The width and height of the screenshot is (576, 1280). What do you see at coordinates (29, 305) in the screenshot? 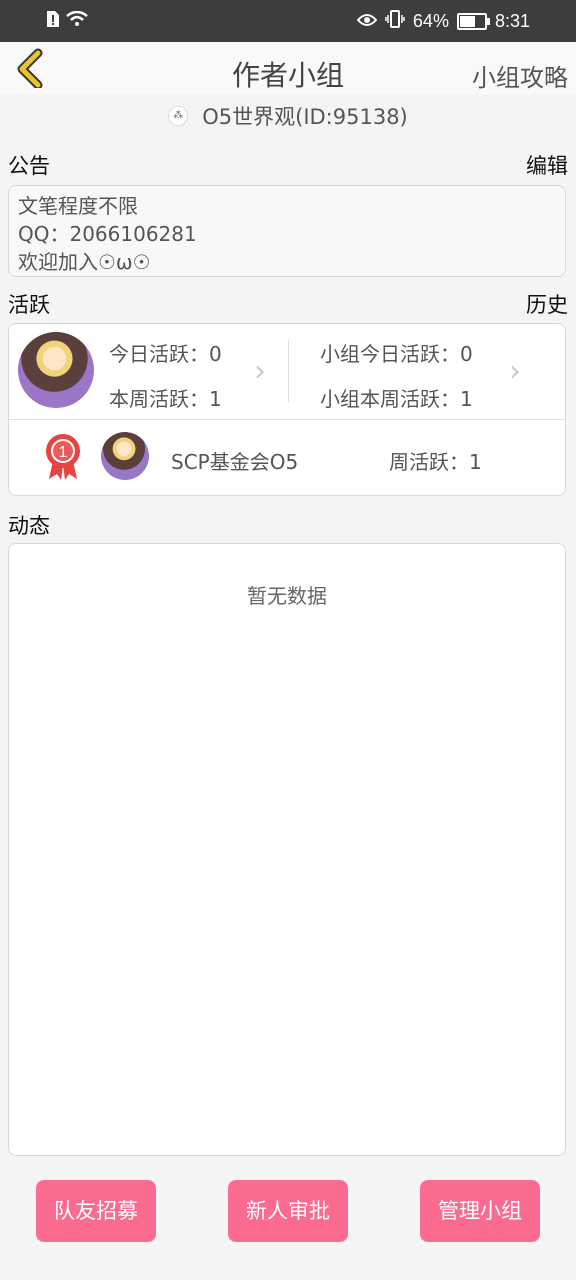
I see `activity-title: 活跃` at bounding box center [29, 305].